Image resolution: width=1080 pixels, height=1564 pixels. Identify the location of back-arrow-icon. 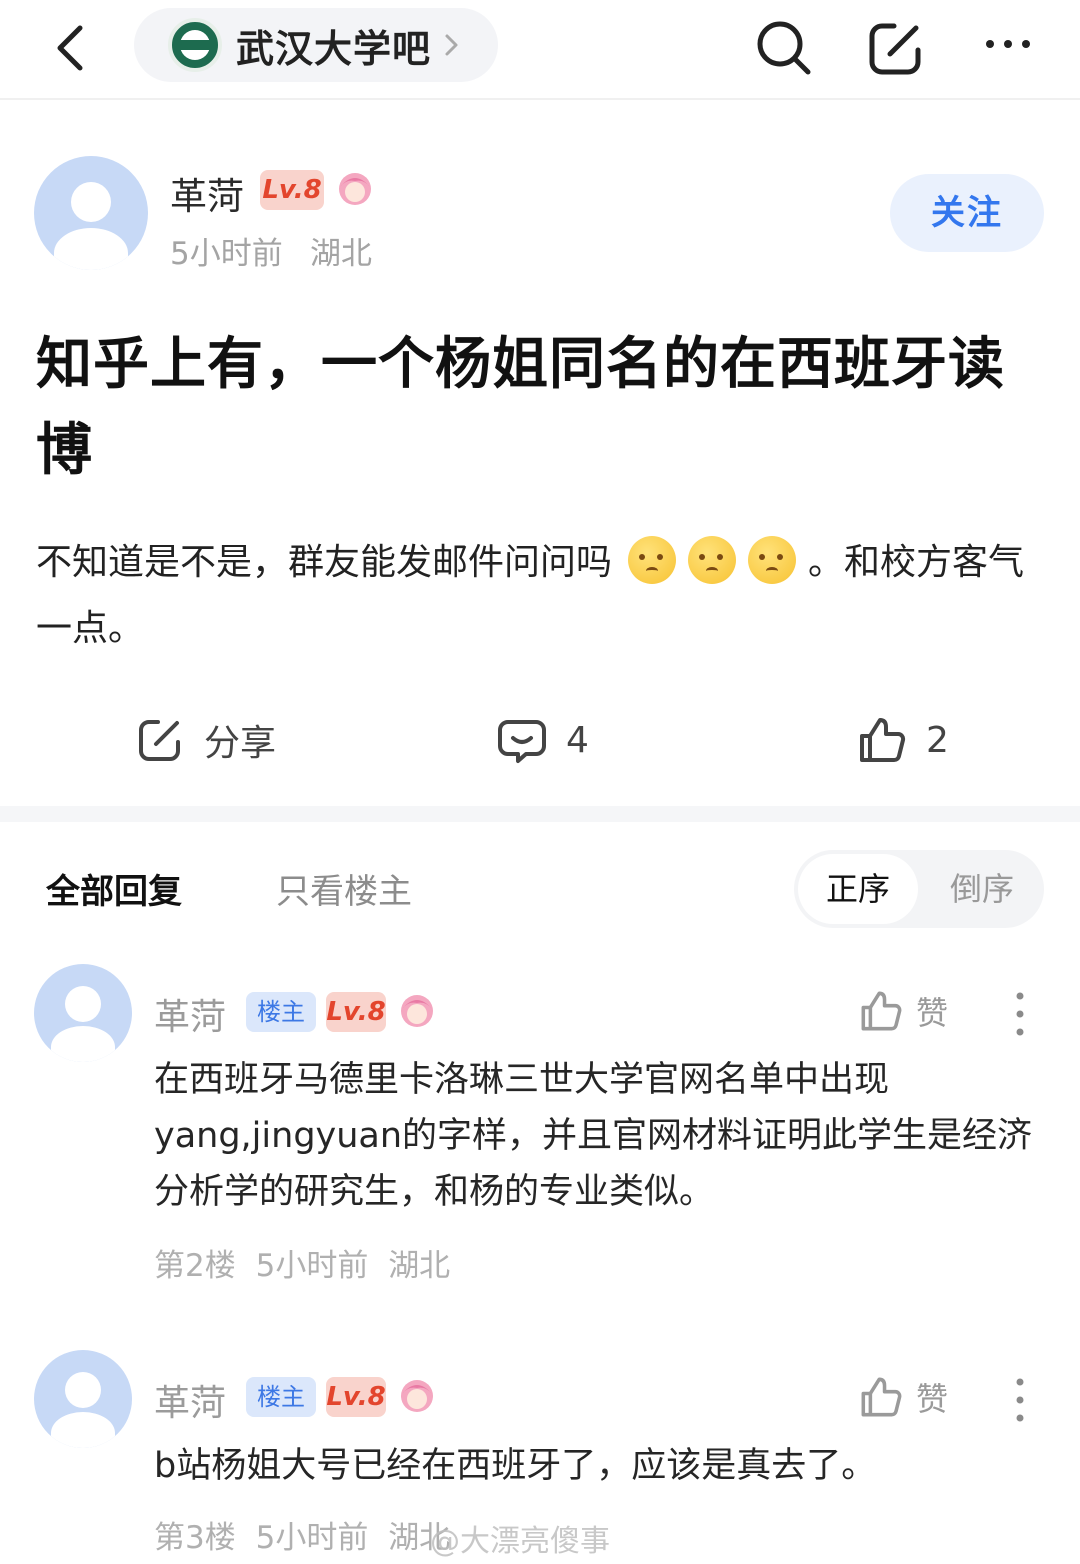
(73, 48).